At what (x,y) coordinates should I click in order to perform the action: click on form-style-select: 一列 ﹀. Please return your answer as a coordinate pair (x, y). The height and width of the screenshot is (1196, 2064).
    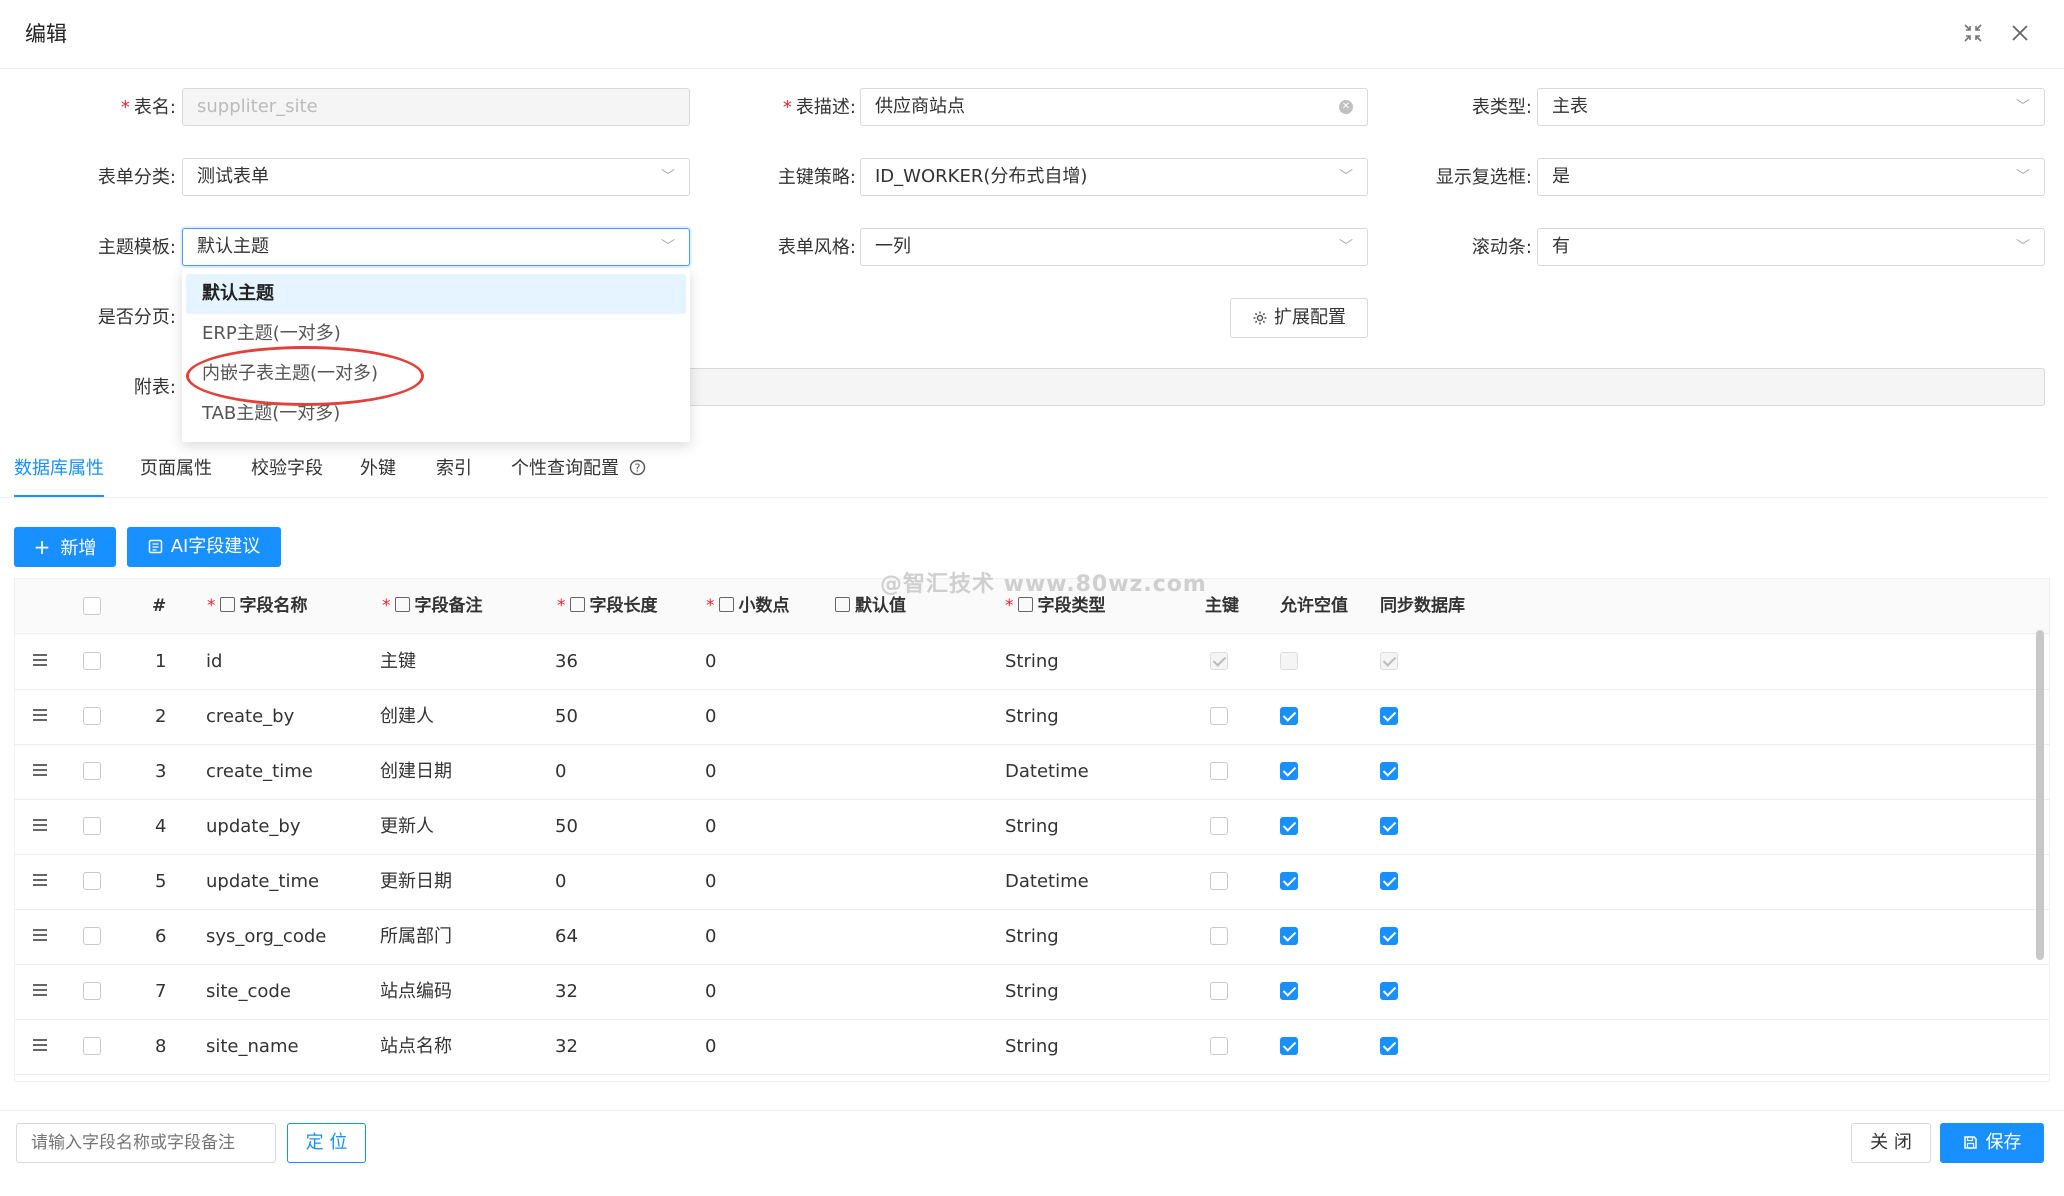
    Looking at the image, I should click on (1114, 247).